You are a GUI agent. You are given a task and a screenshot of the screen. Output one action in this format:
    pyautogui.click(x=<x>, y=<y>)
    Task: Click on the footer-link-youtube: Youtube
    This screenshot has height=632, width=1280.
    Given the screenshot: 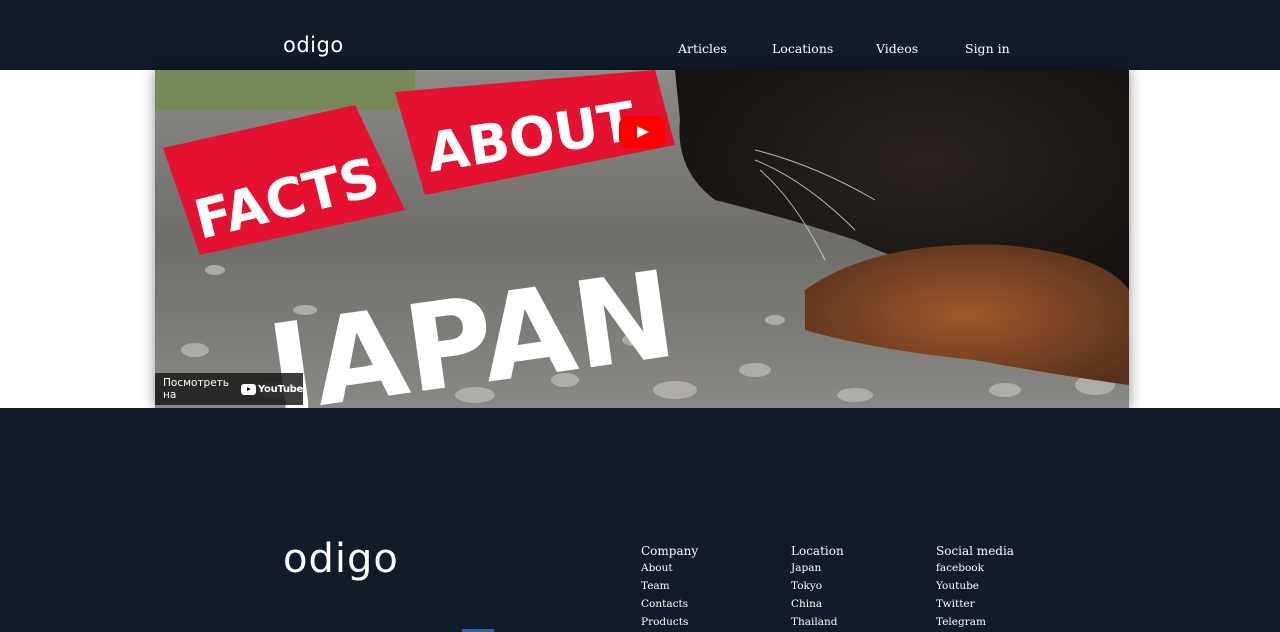 What is the action you would take?
    pyautogui.click(x=975, y=589)
    